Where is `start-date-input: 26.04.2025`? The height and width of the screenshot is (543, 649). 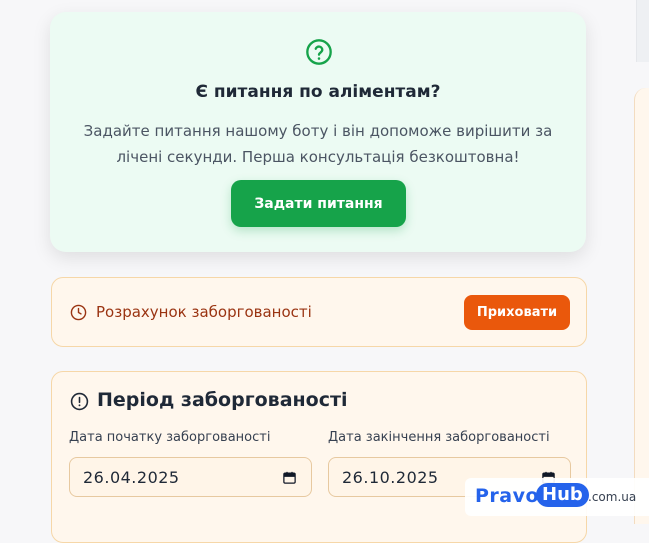
start-date-input: 26.04.2025 is located at coordinates (190, 477).